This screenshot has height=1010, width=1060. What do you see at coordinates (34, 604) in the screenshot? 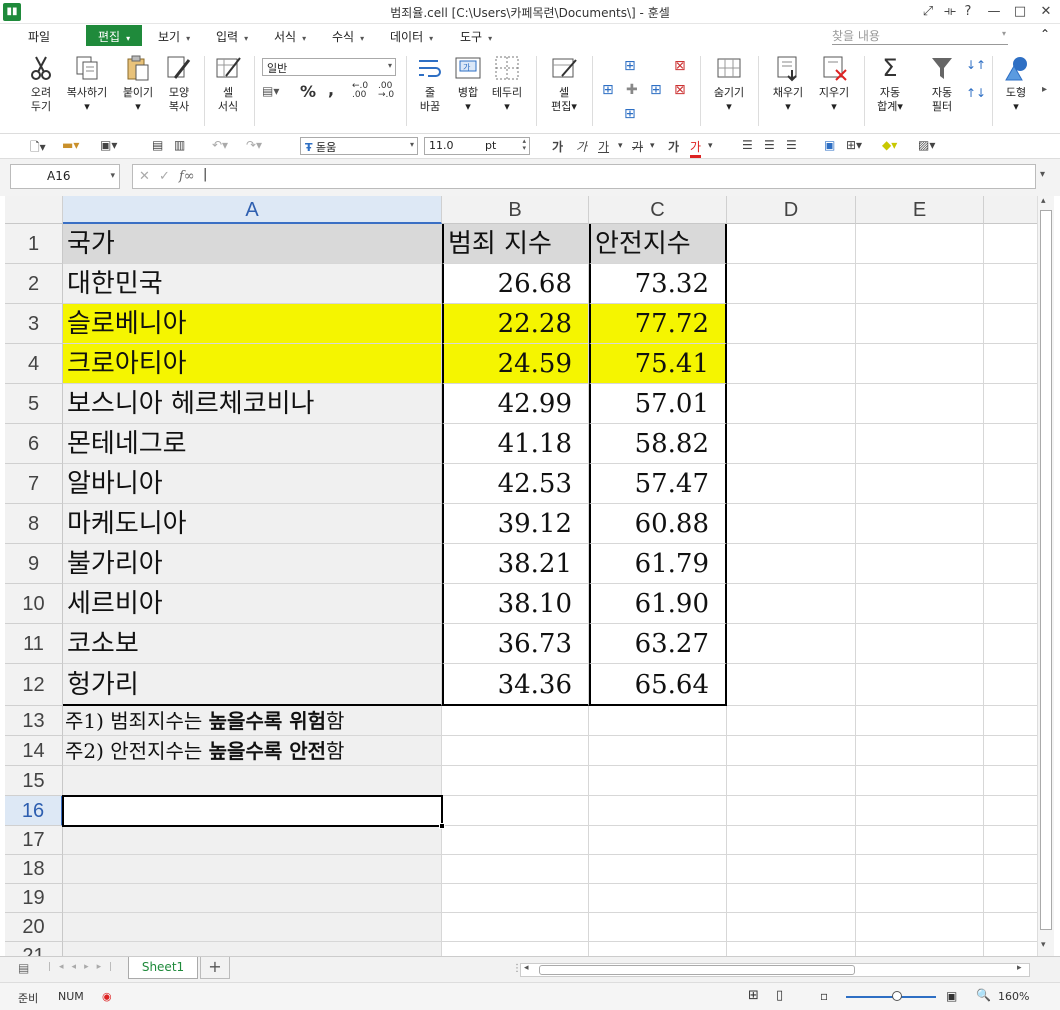
I see `row-header-10: 10` at bounding box center [34, 604].